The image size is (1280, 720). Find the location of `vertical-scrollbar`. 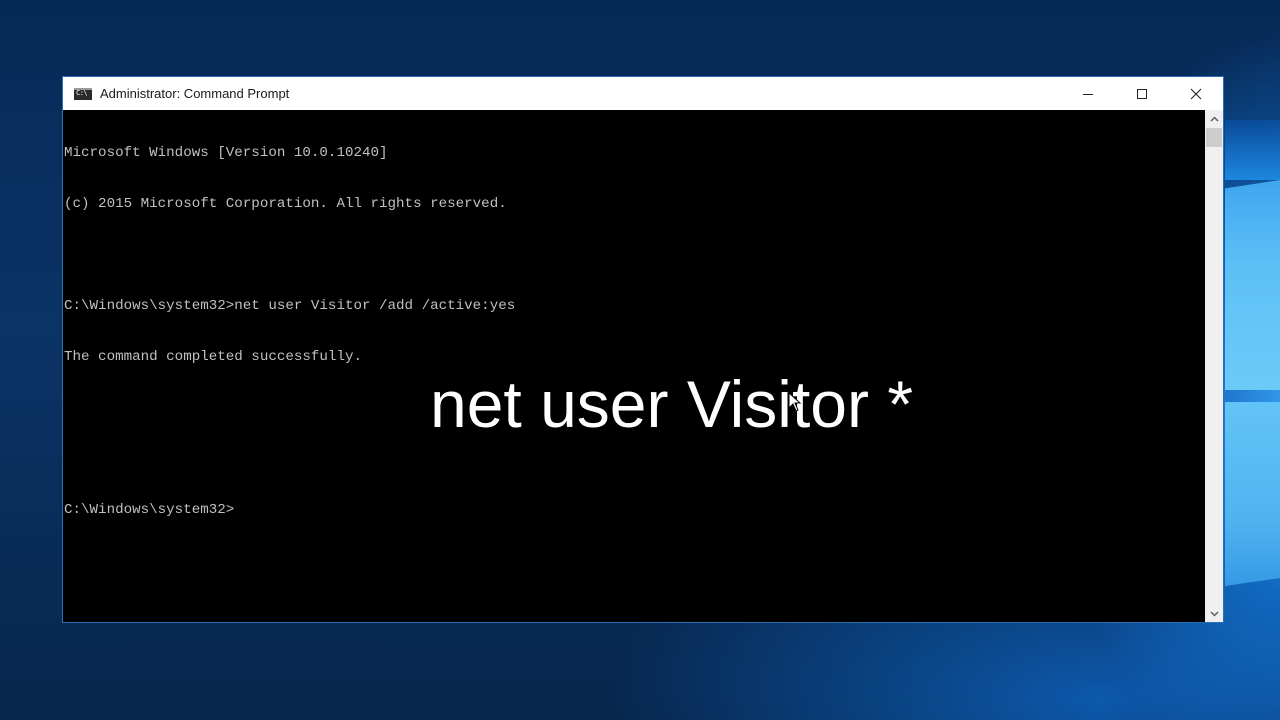

vertical-scrollbar is located at coordinates (1214, 366).